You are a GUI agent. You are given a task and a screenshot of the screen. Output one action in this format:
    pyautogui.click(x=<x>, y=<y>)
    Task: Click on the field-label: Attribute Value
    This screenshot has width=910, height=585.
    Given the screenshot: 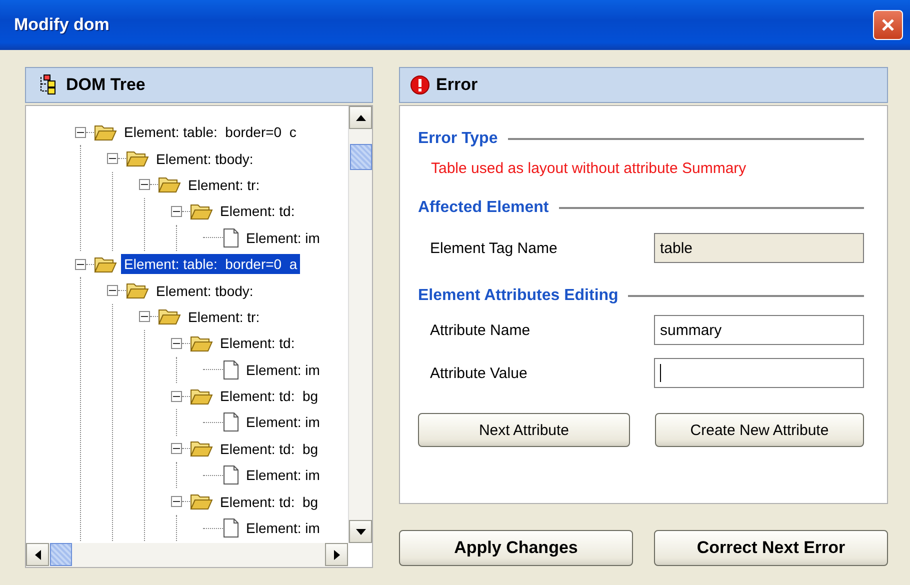 What is the action you would take?
    pyautogui.click(x=479, y=373)
    